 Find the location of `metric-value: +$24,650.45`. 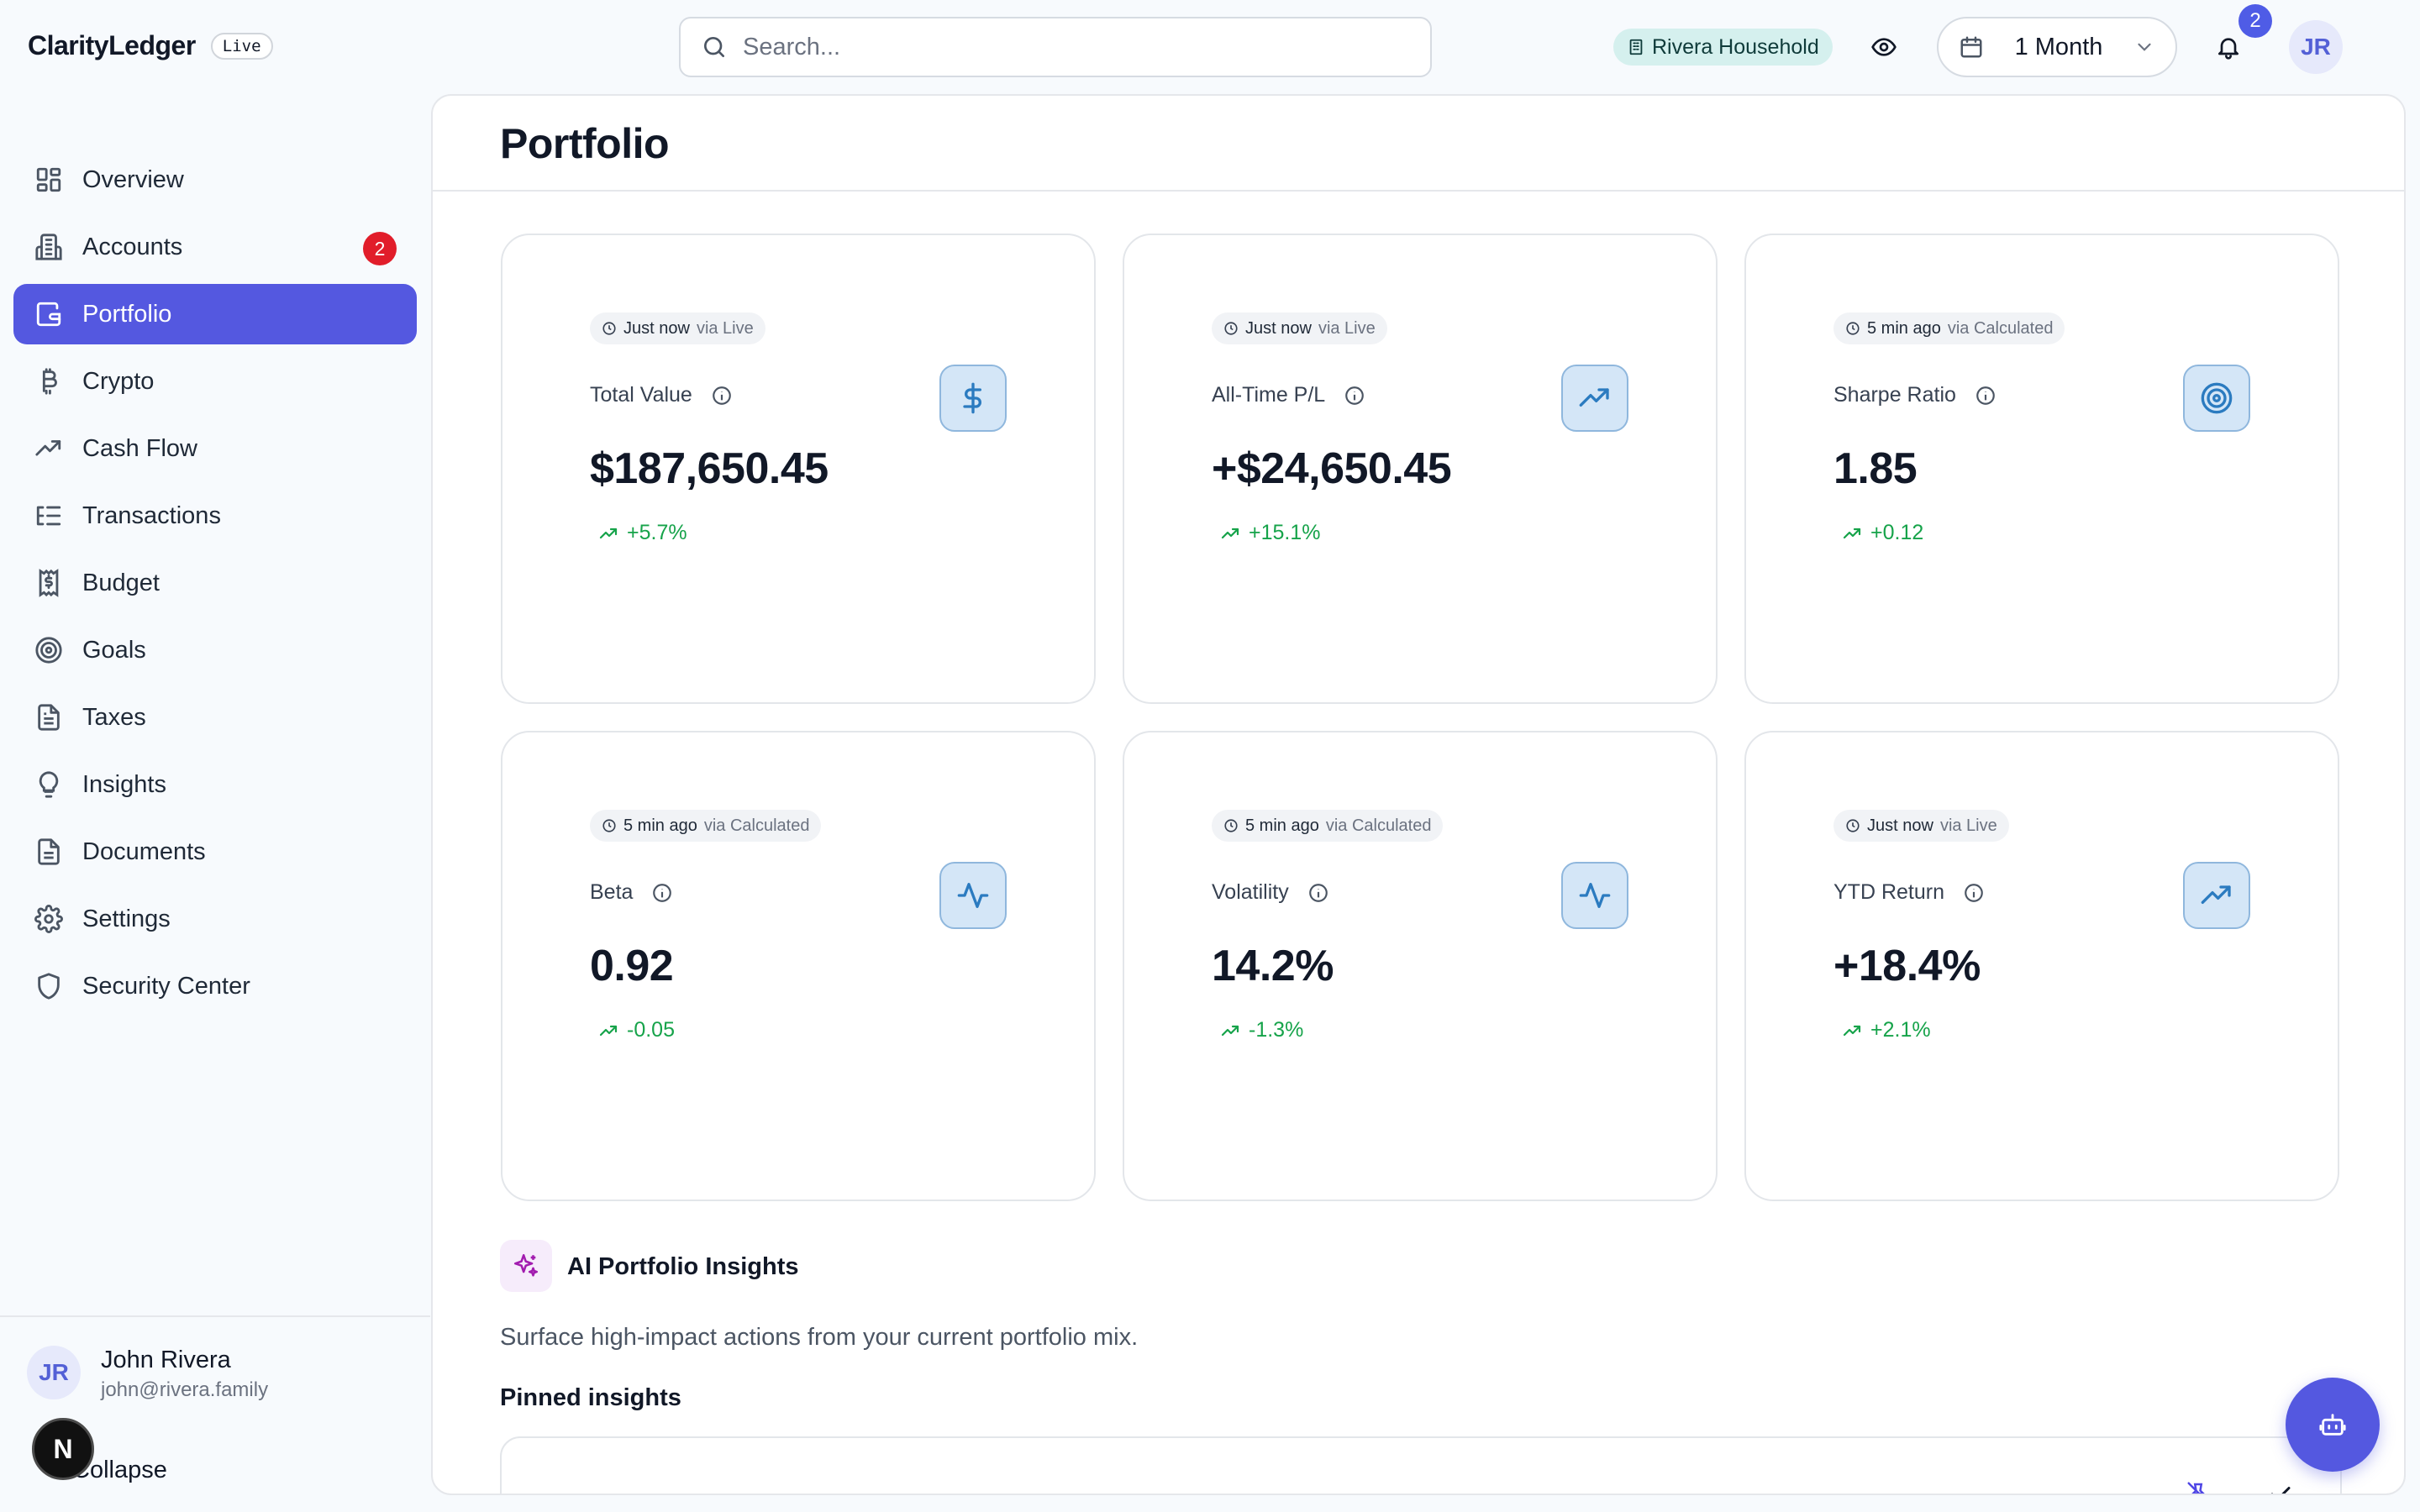

metric-value: +$24,650.45 is located at coordinates (1332, 468).